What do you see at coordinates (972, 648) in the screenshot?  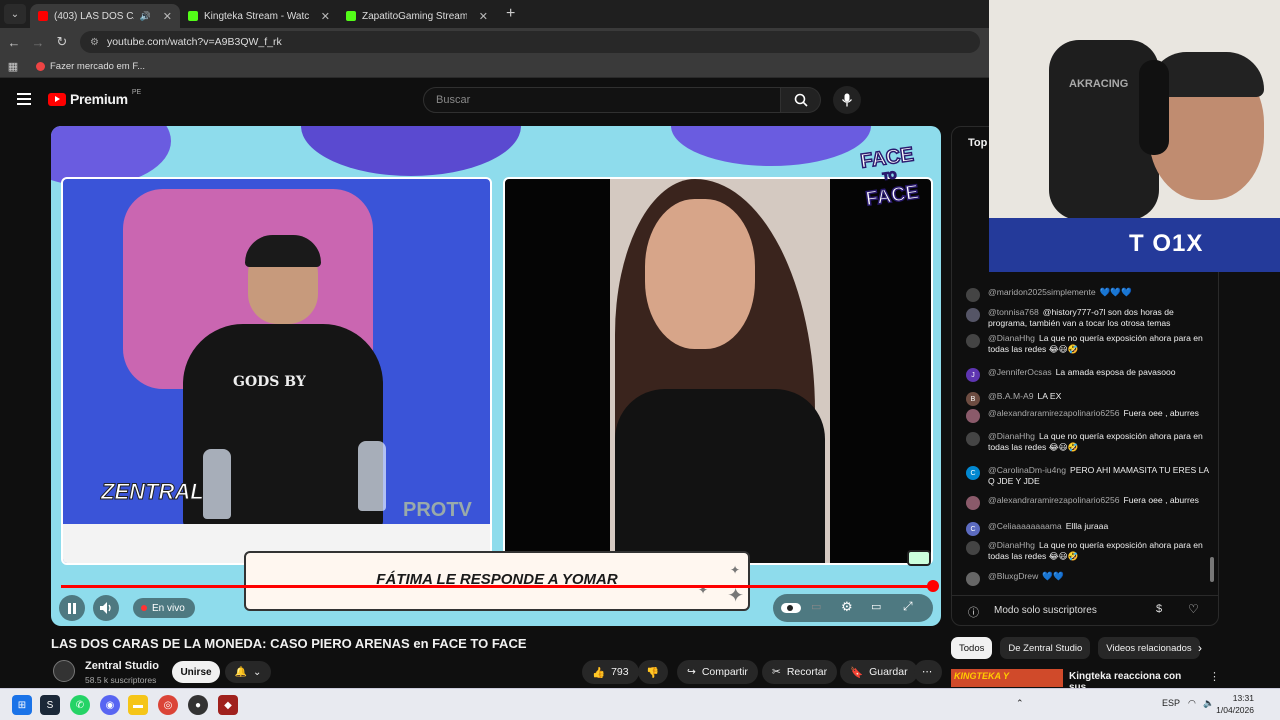 I see `chip-all: Todos` at bounding box center [972, 648].